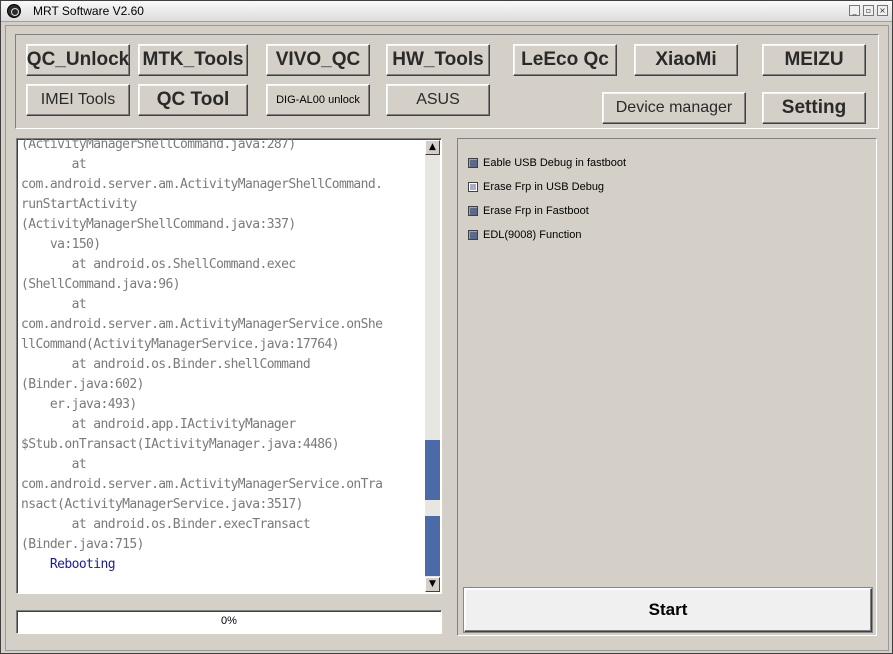 The height and width of the screenshot is (654, 893). I want to click on progress-label: 0%, so click(229, 621).